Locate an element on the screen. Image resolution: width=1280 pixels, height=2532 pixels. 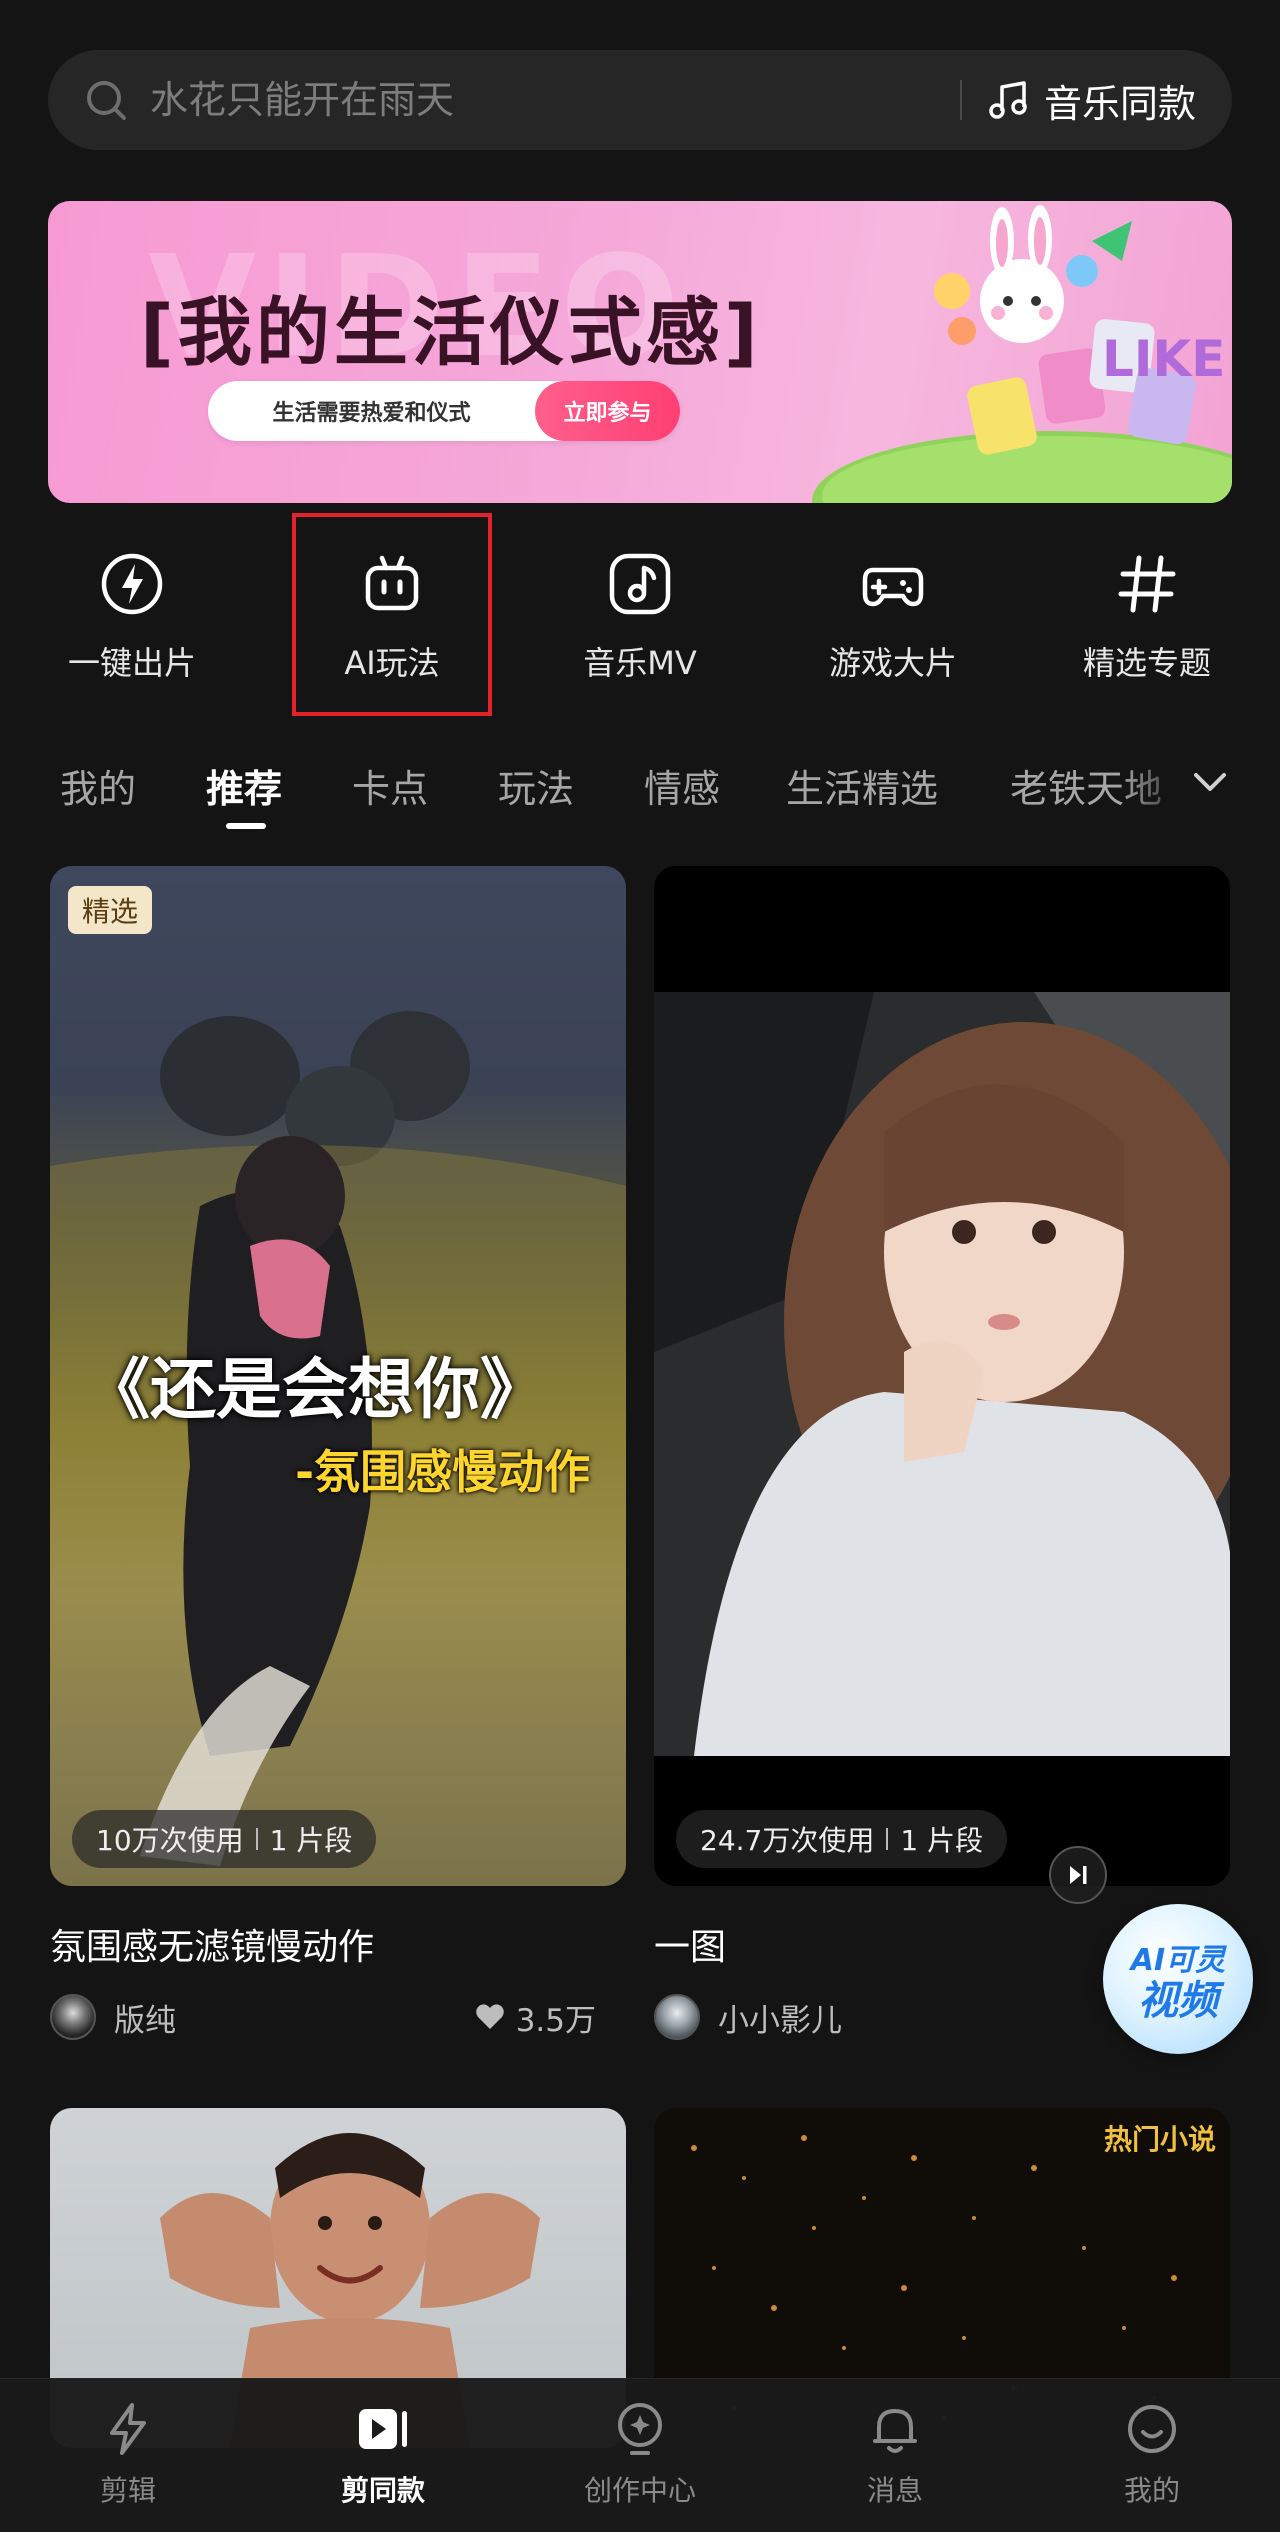
quick-entry-game: 游戏大片 is located at coordinates (893, 617).